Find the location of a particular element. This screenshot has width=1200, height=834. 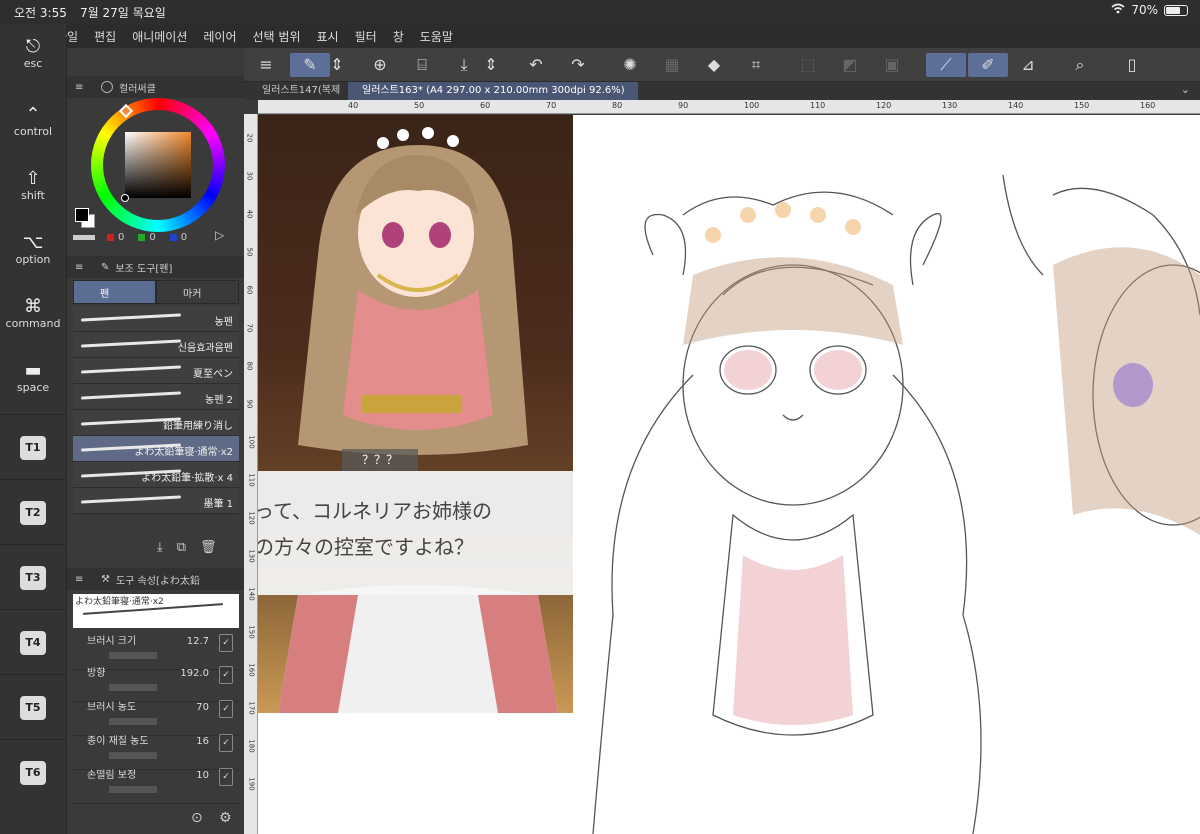

duplicate-icon: ⧉ is located at coordinates (181, 547).